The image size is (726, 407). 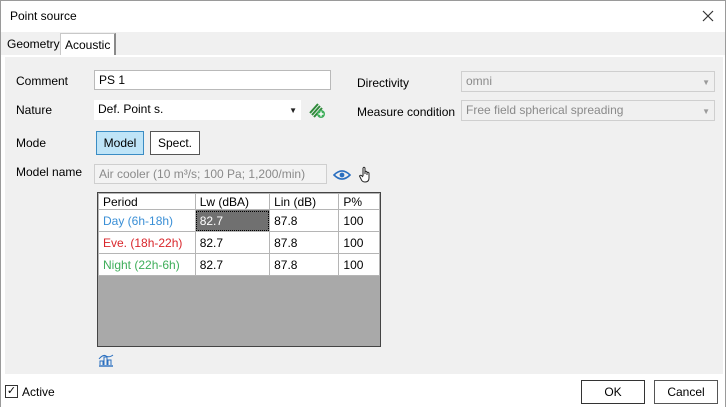 What do you see at coordinates (232, 264) in the screenshot?
I see `lw-night-cell: 82.7` at bounding box center [232, 264].